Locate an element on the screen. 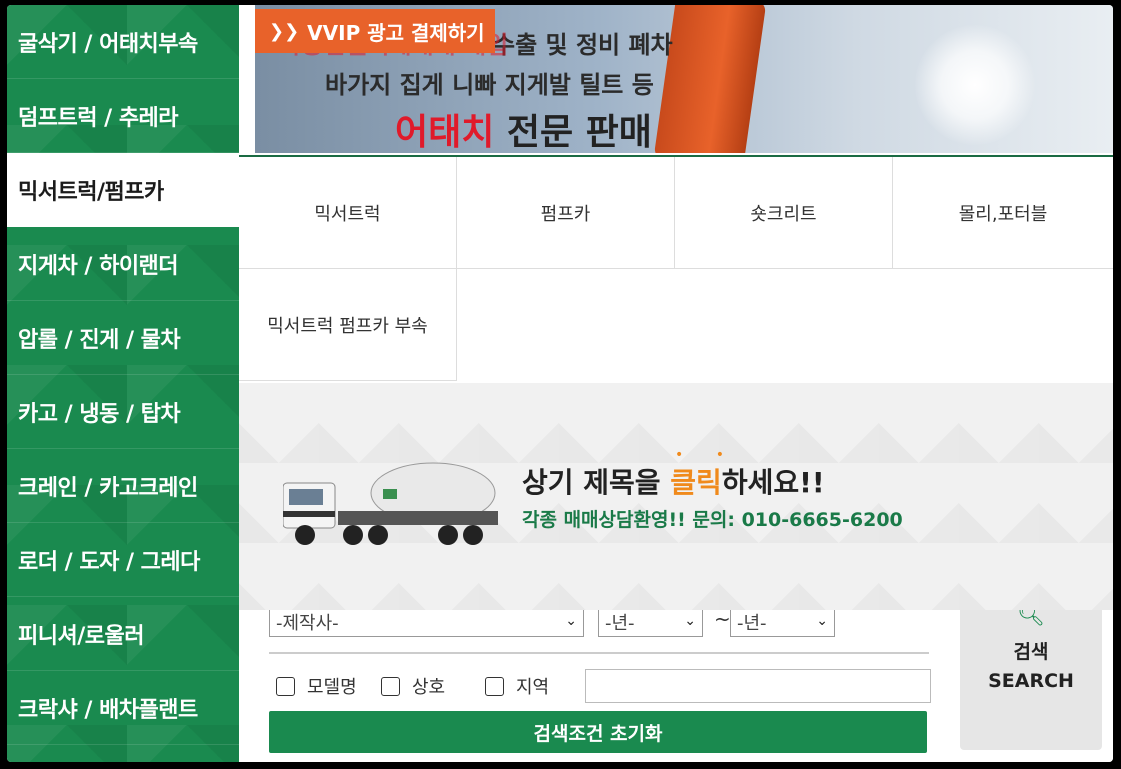 The height and width of the screenshot is (769, 1121). sidebar-item-finisher: 피니셔/로울러 is located at coordinates (123, 634).